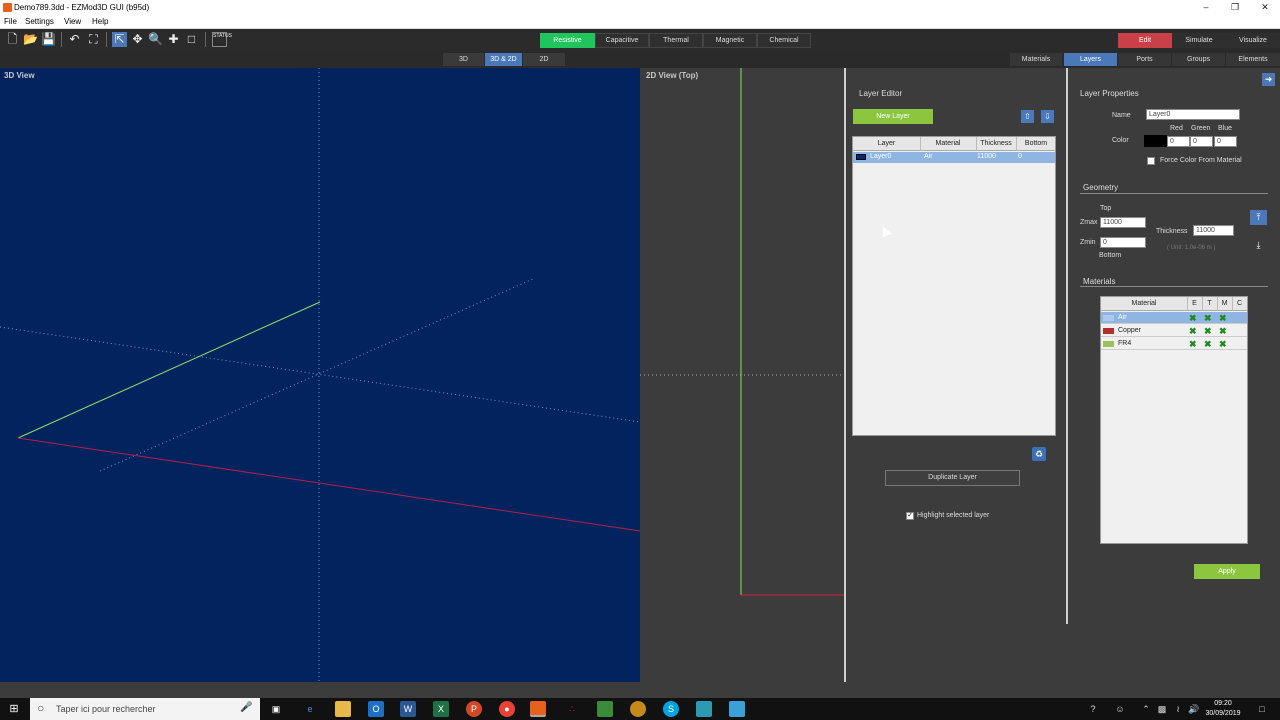 The width and height of the screenshot is (1280, 720). I want to click on apply-button: Apply, so click(1227, 571).